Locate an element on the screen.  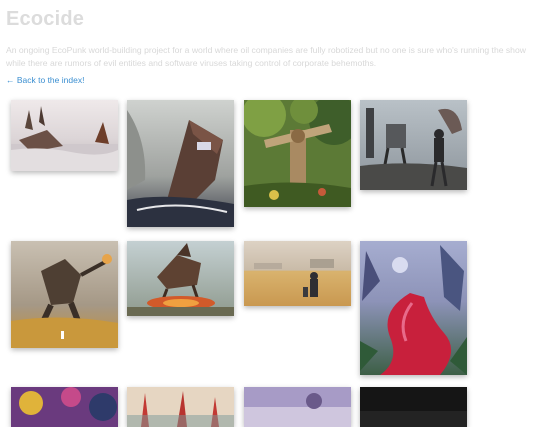
sinking-tanker-artwork is located at coordinates (180, 163).